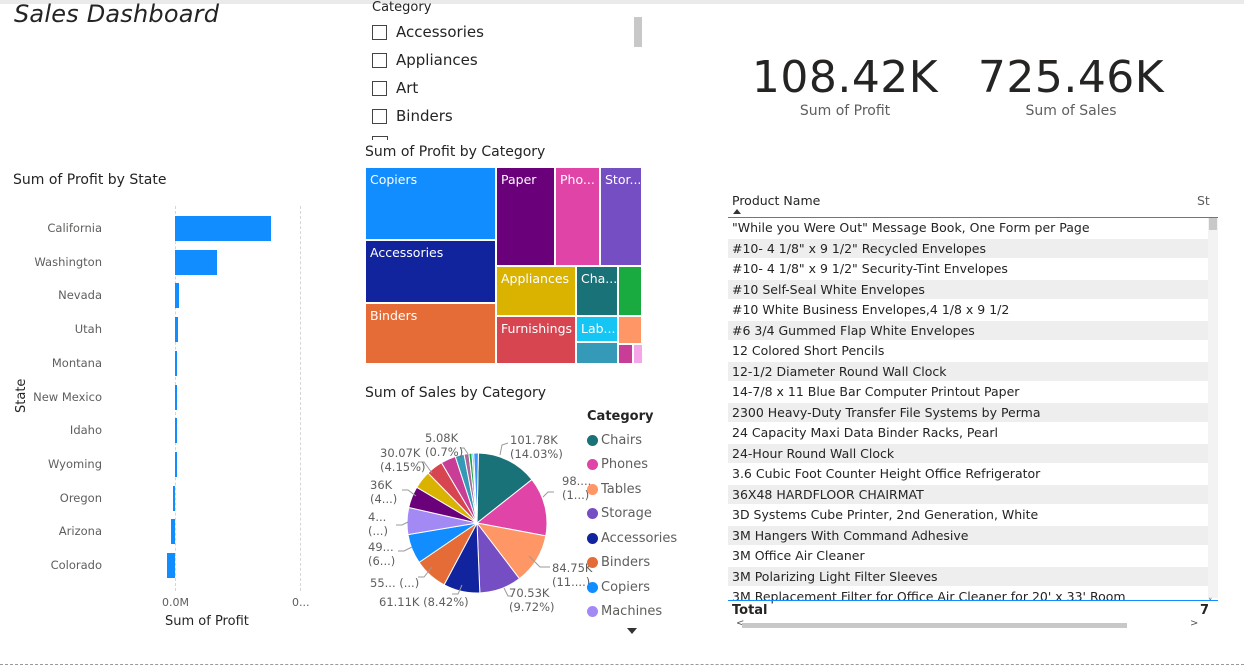  Describe the element at coordinates (968, 535) in the screenshot. I see `table-row: 3M Hangers With Command Adhesive` at that location.